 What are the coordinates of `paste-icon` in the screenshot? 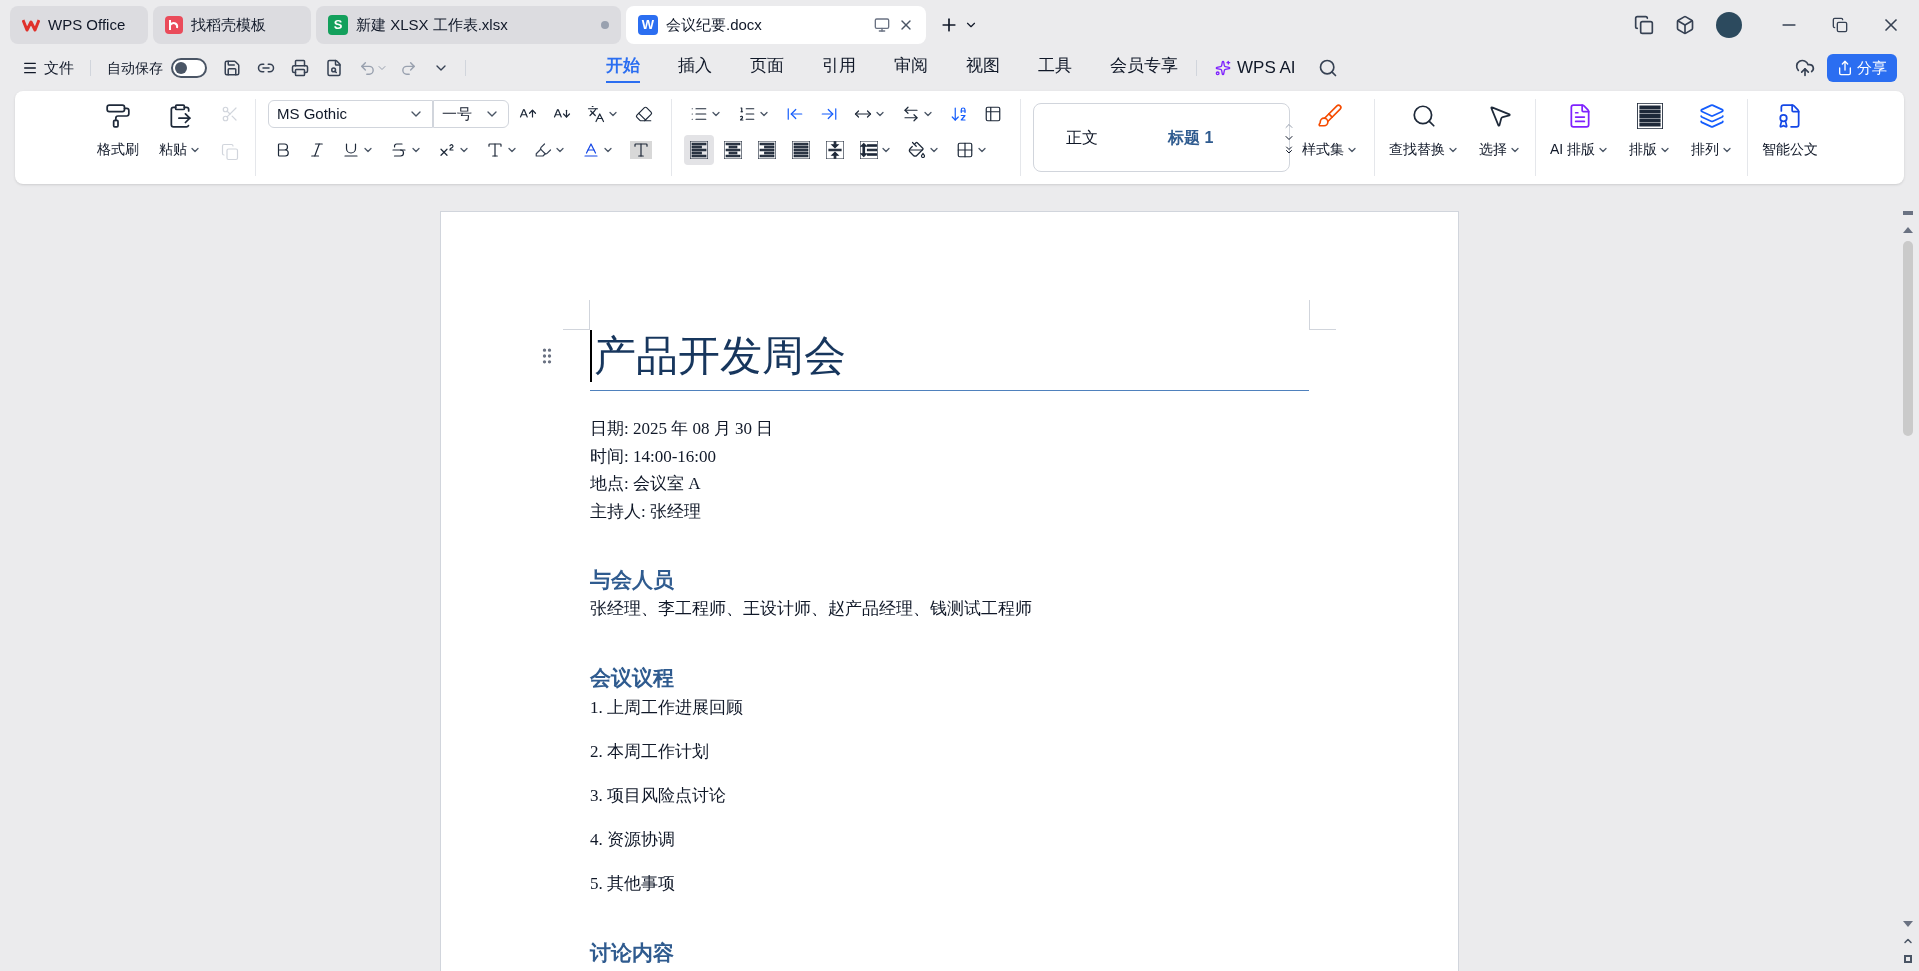 It's located at (180, 116).